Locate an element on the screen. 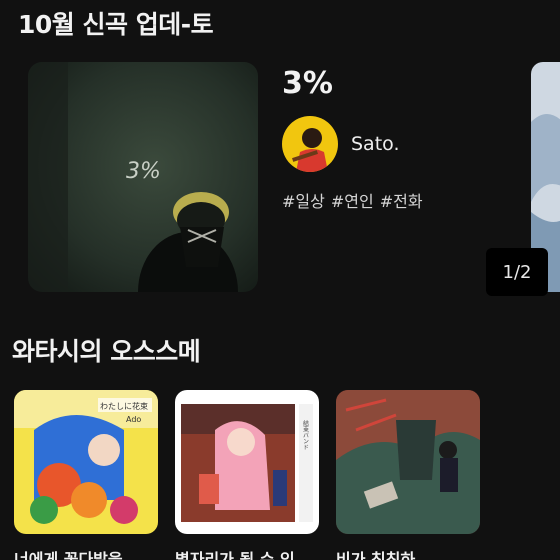 The image size is (560, 560). tag: #전화 is located at coordinates (401, 200).